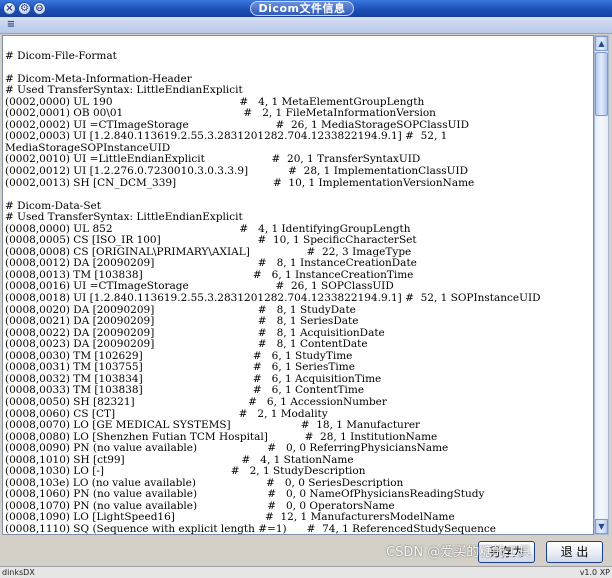 The width and height of the screenshot is (612, 578). What do you see at coordinates (302, 8) in the screenshot?
I see `window-title: Dicom文件信息` at bounding box center [302, 8].